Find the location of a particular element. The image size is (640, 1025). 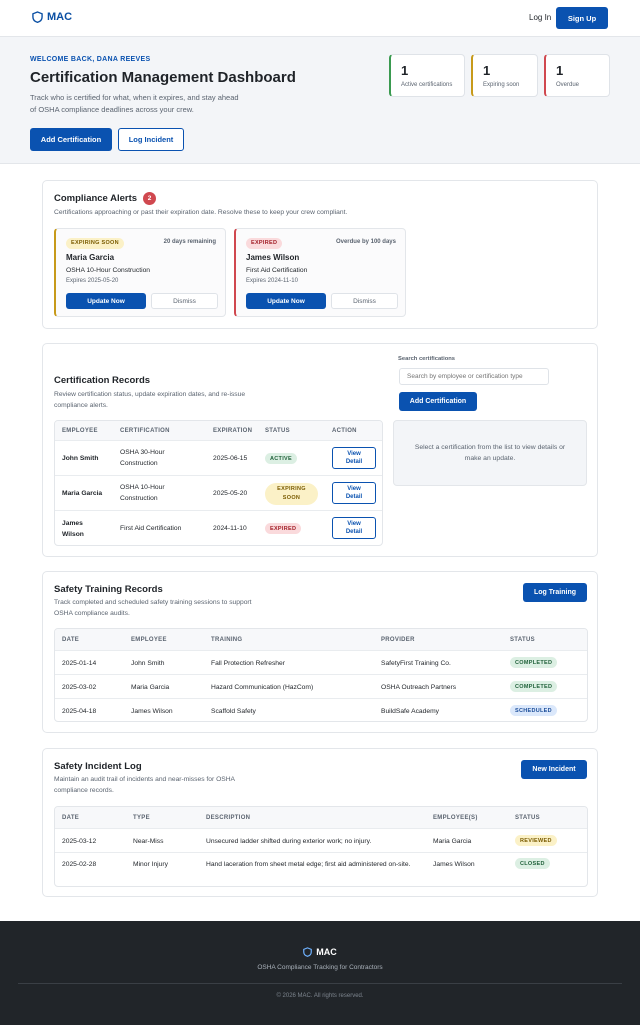

log-training-button: Log Training is located at coordinates (555, 592).